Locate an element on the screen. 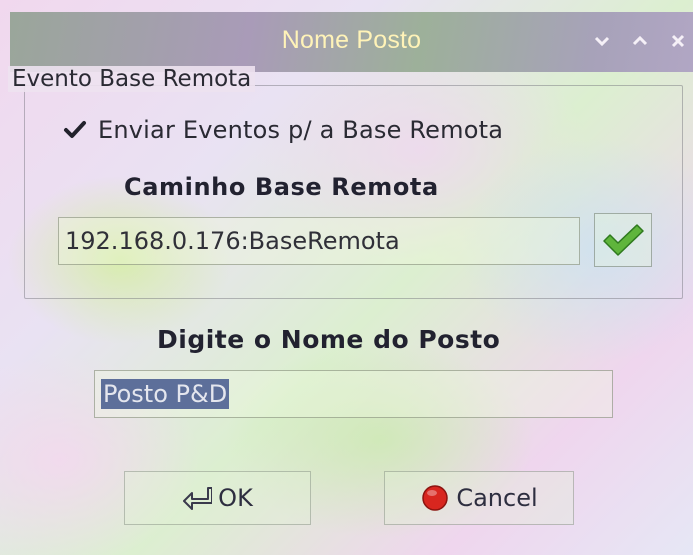 This screenshot has height=555, width=693. minimize-button is located at coordinates (602, 41).